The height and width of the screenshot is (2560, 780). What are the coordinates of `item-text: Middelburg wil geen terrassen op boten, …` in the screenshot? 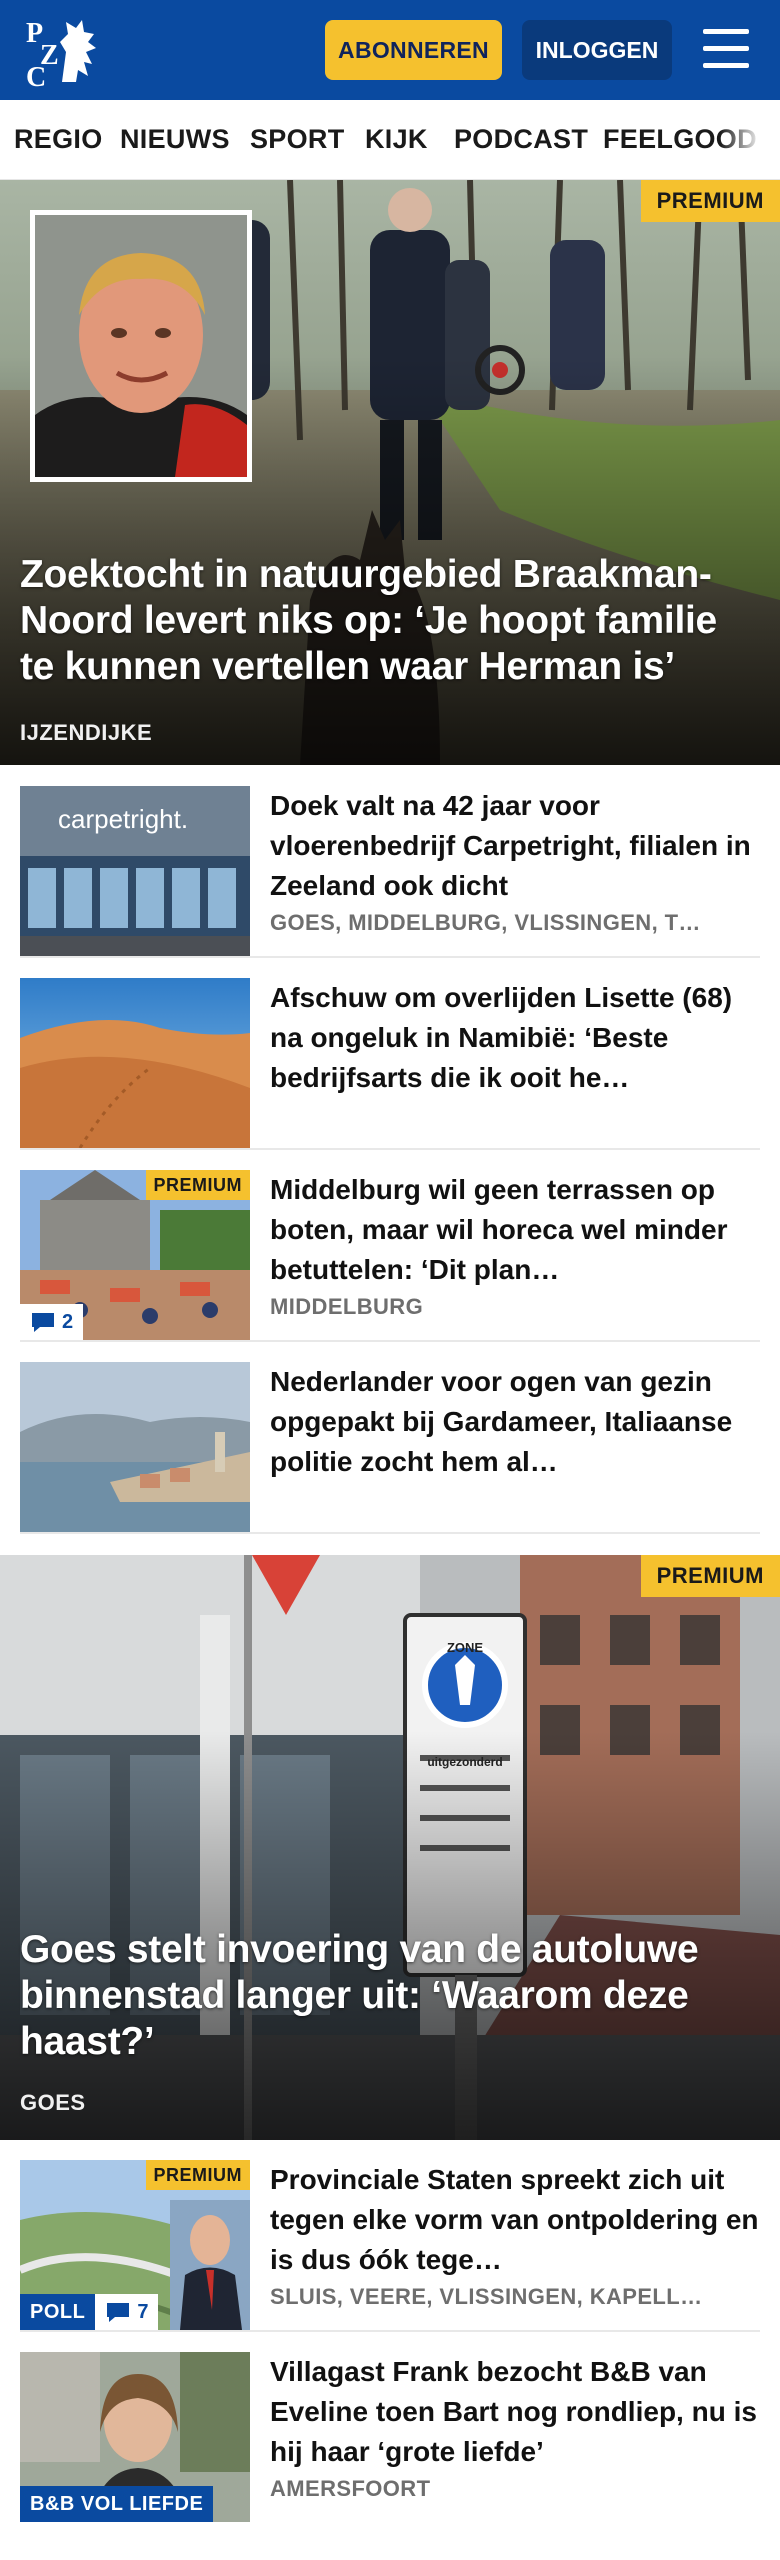 It's located at (515, 1246).